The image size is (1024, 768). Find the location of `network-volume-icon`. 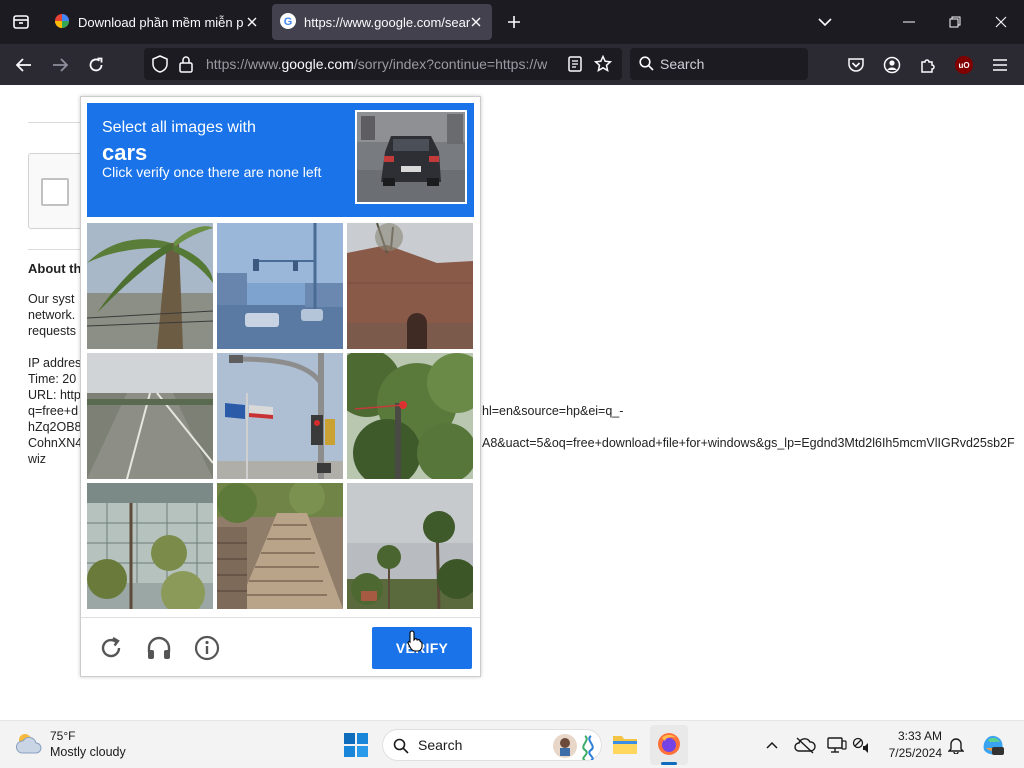

network-volume-icon is located at coordinates (862, 745).